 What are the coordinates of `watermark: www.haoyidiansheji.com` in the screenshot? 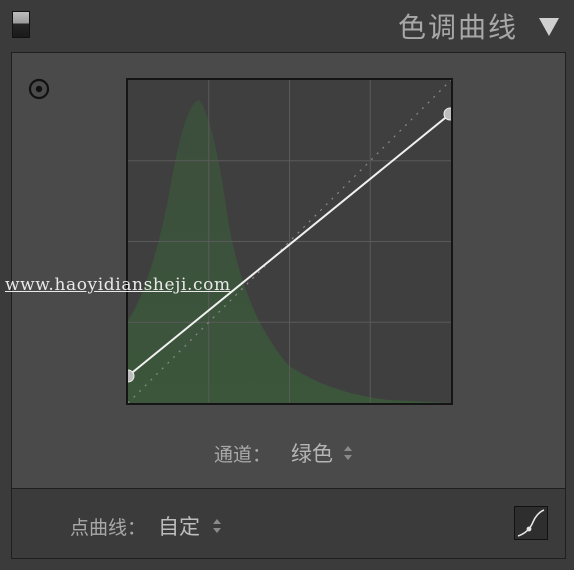 It's located at (118, 285).